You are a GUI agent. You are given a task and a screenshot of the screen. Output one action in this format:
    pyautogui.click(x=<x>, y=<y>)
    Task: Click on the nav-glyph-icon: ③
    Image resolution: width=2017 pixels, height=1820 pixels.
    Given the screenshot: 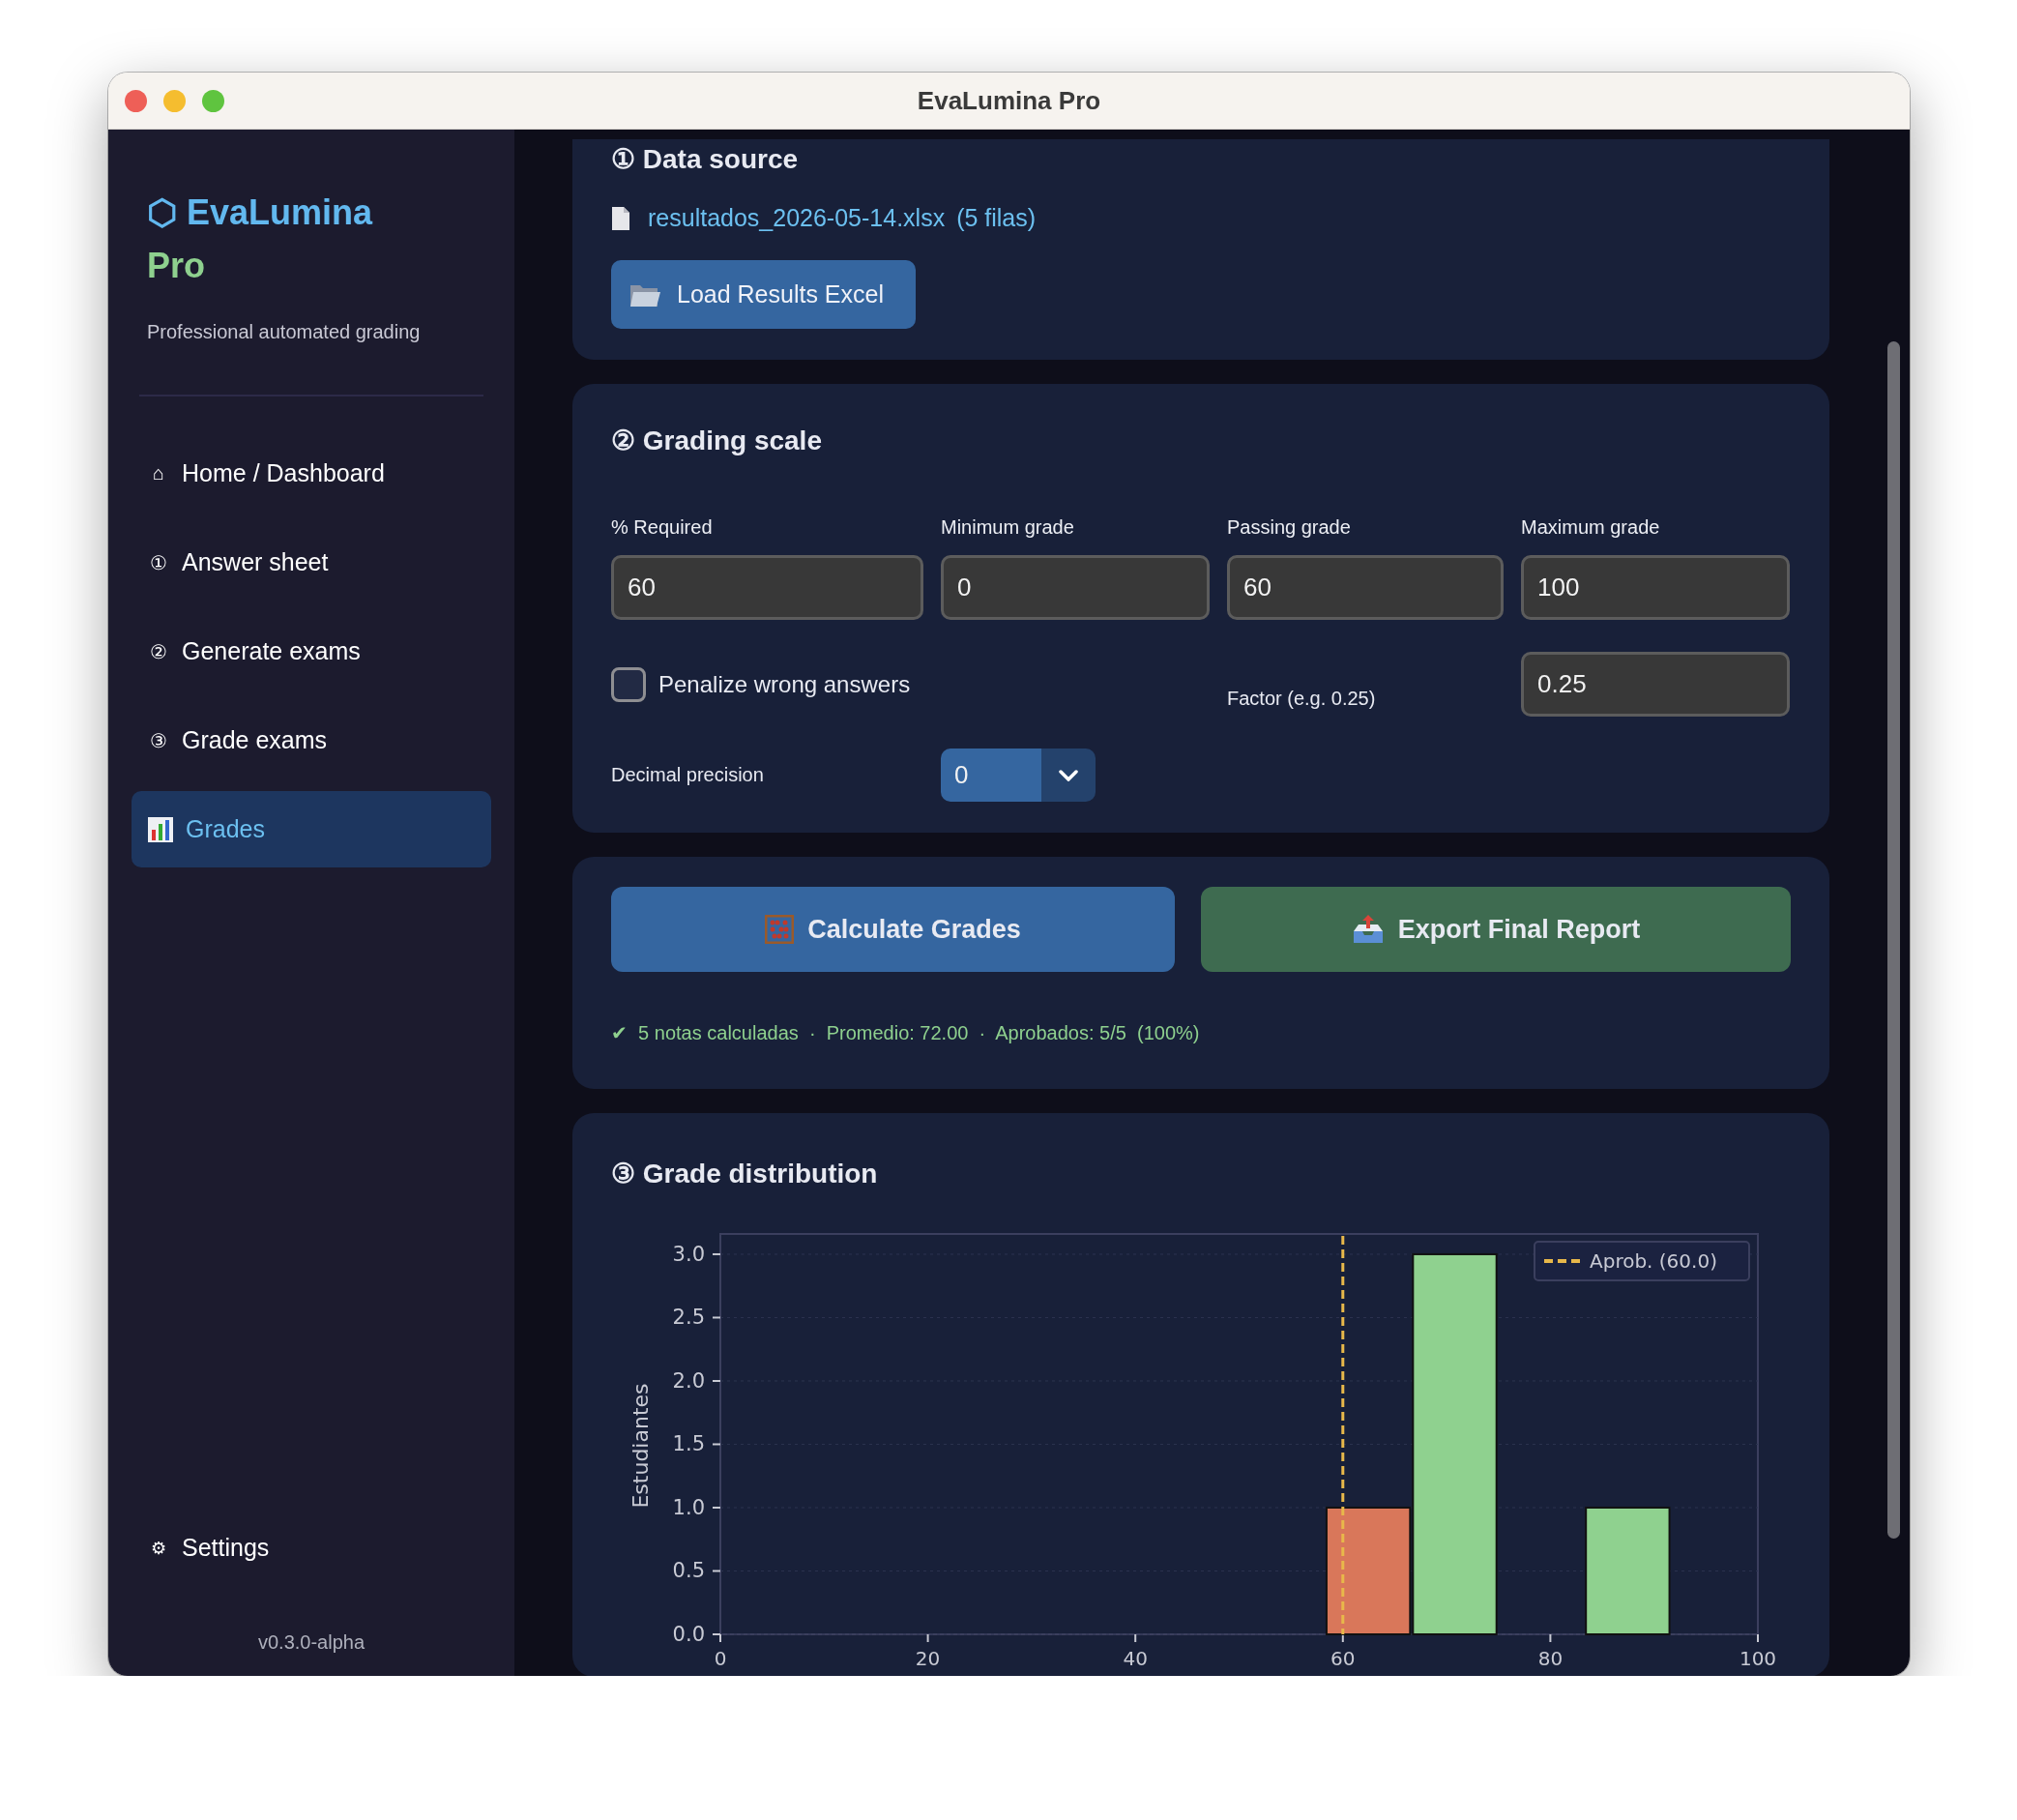 What is the action you would take?
    pyautogui.click(x=158, y=740)
    